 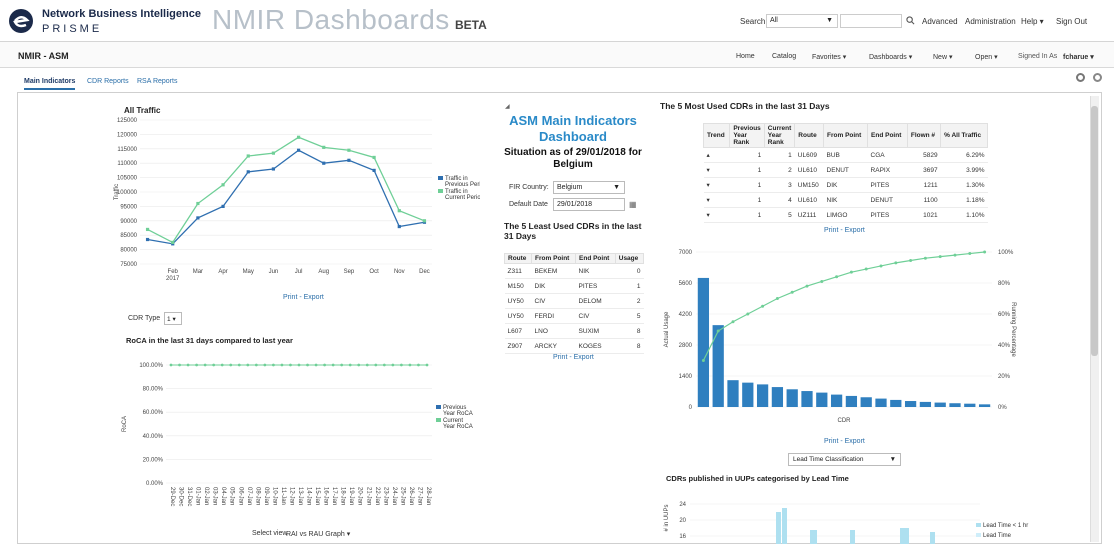 What do you see at coordinates (910, 20) in the screenshot?
I see `search-icon` at bounding box center [910, 20].